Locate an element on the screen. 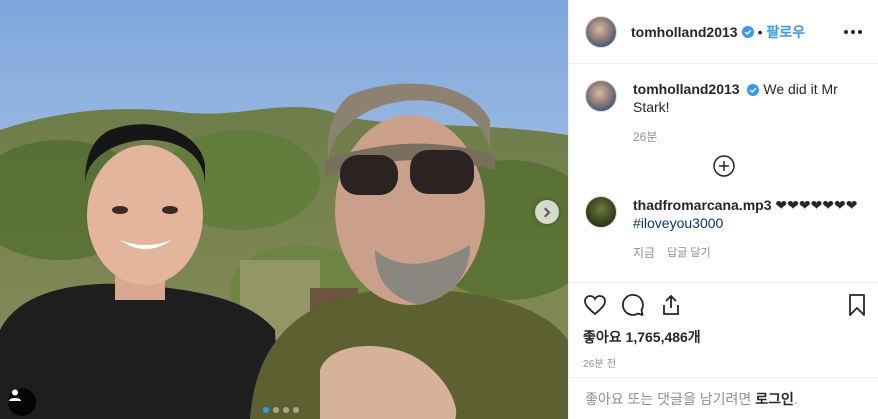 Image resolution: width=878 pixels, height=419 pixels. comment-meta: 지금 답글 달기 is located at coordinates (748, 253).